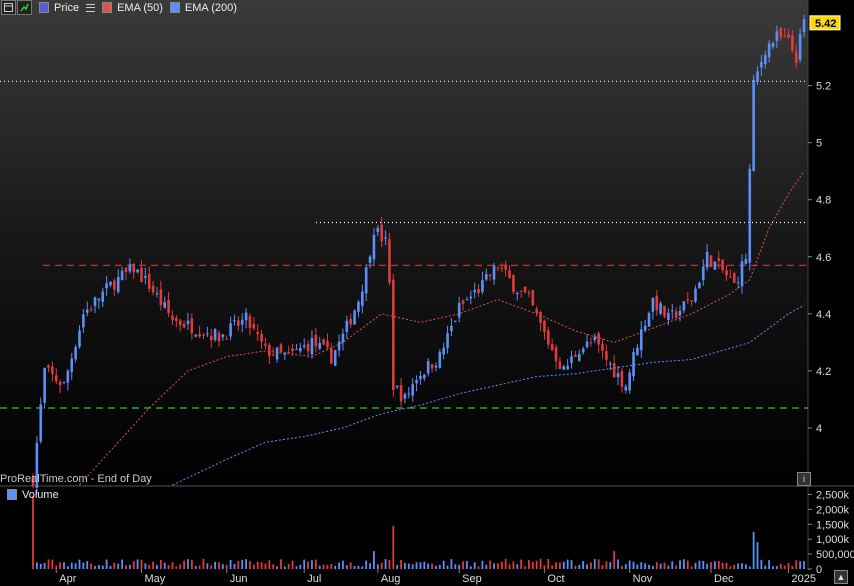 The height and width of the screenshot is (586, 854). I want to click on data-source-note: ProRealTime.com - End of Day, so click(76, 479).